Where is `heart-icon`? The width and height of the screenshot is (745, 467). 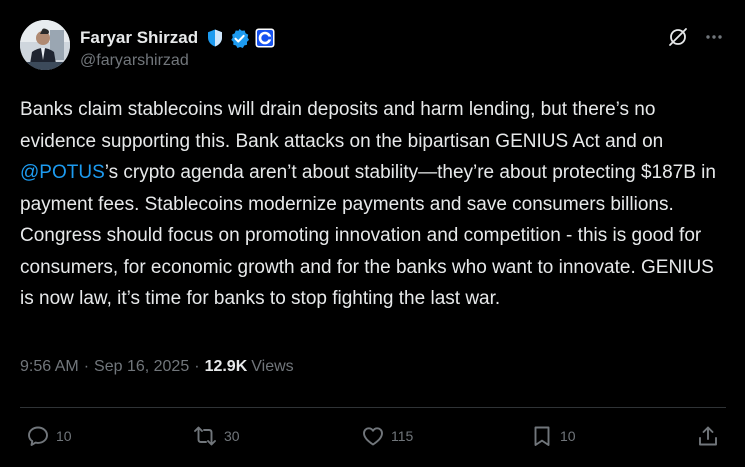
heart-icon is located at coordinates (373, 436).